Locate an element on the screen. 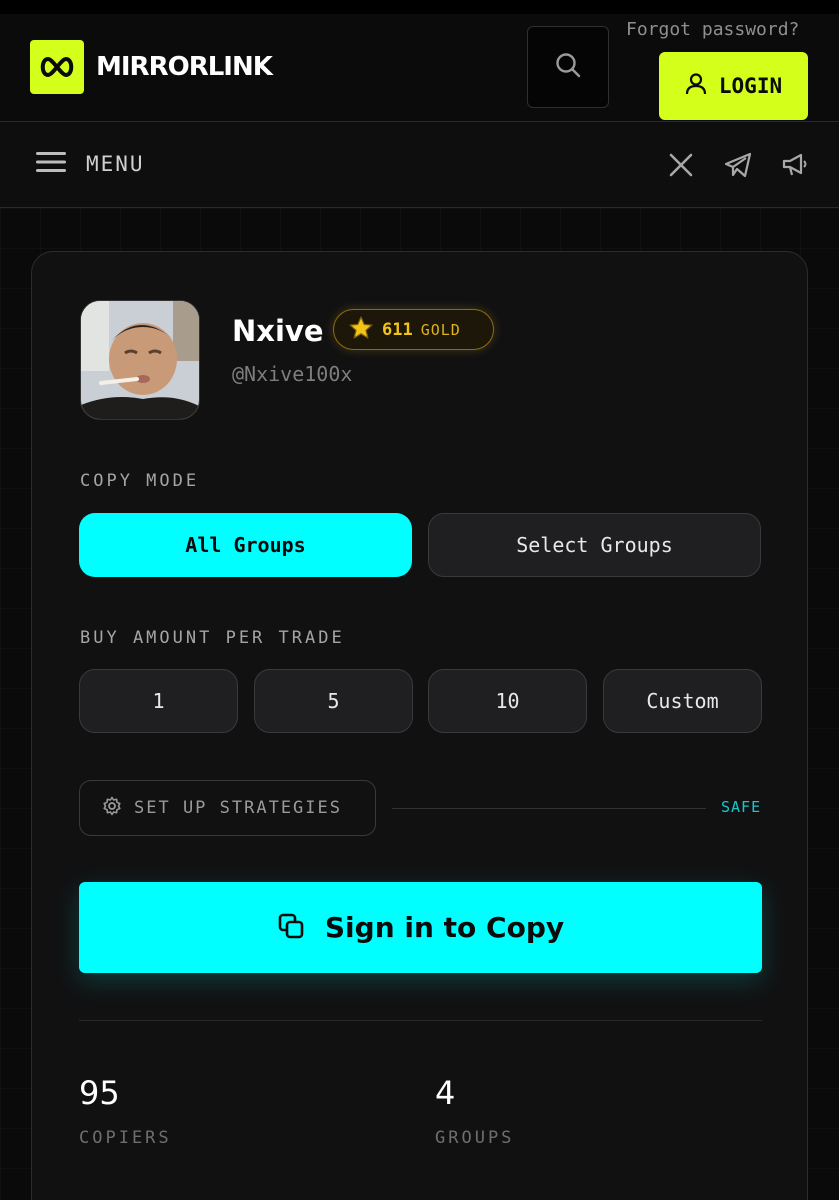  amount-option-label: Custom is located at coordinates (682, 701).